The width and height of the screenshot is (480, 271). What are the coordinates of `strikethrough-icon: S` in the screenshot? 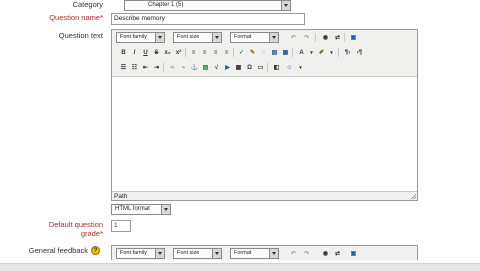 It's located at (156, 53).